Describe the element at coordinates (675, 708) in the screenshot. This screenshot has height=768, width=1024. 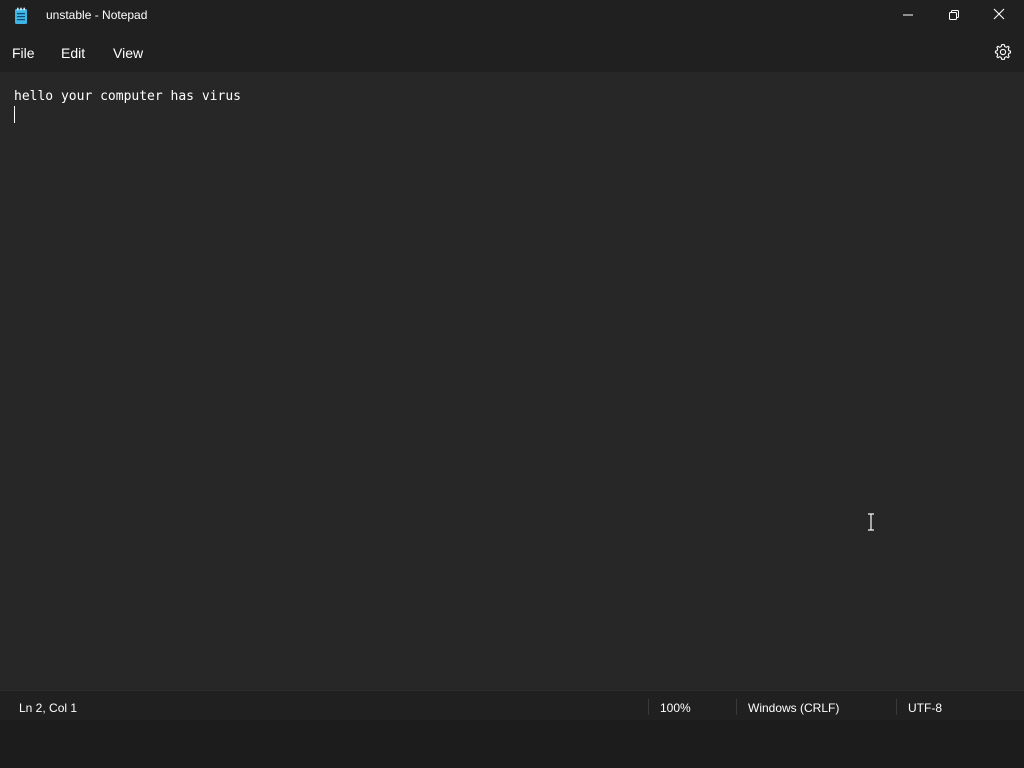
I see `zoom-level: 100%` at that location.